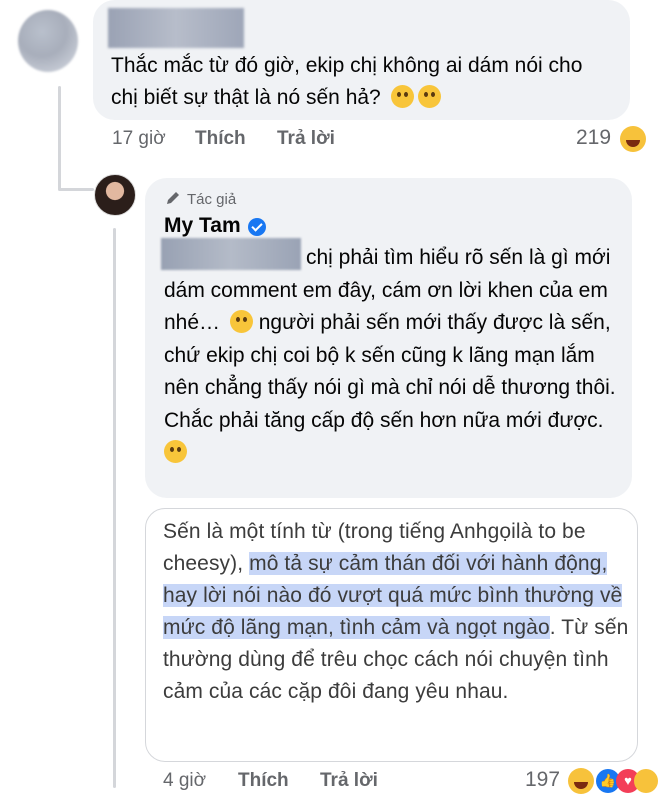 The image size is (659, 800). Describe the element at coordinates (173, 198) in the screenshot. I see `pen-icon` at that location.